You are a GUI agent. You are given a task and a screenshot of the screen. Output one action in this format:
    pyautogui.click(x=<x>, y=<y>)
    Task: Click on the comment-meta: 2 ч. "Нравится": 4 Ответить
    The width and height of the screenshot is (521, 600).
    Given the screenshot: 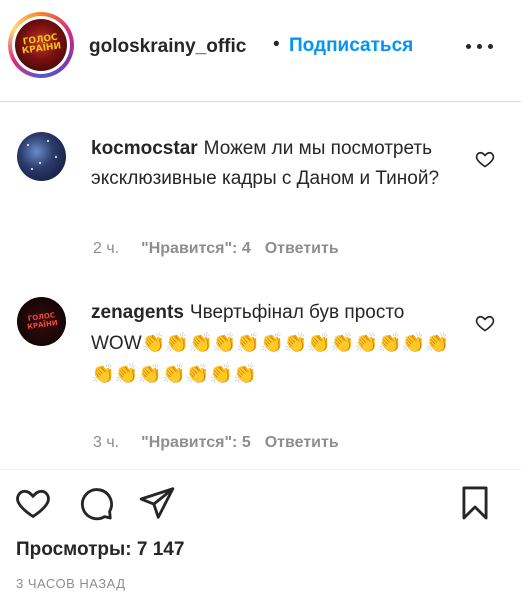 What is the action you would take?
    pyautogui.click(x=216, y=249)
    